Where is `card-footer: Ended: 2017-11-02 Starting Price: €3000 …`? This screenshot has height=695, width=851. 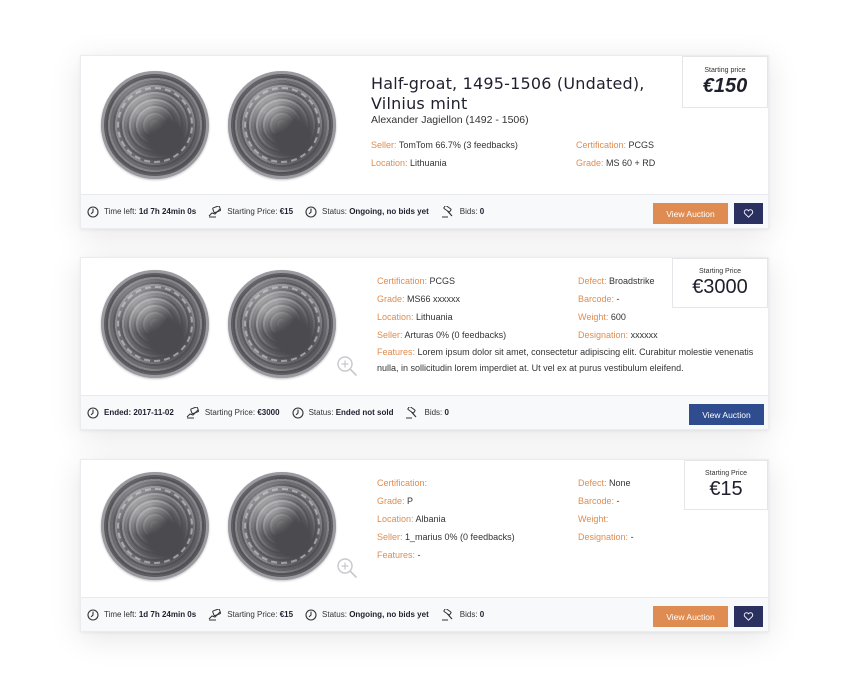
card-footer: Ended: 2017-11-02 Starting Price: €3000 … is located at coordinates (424, 412).